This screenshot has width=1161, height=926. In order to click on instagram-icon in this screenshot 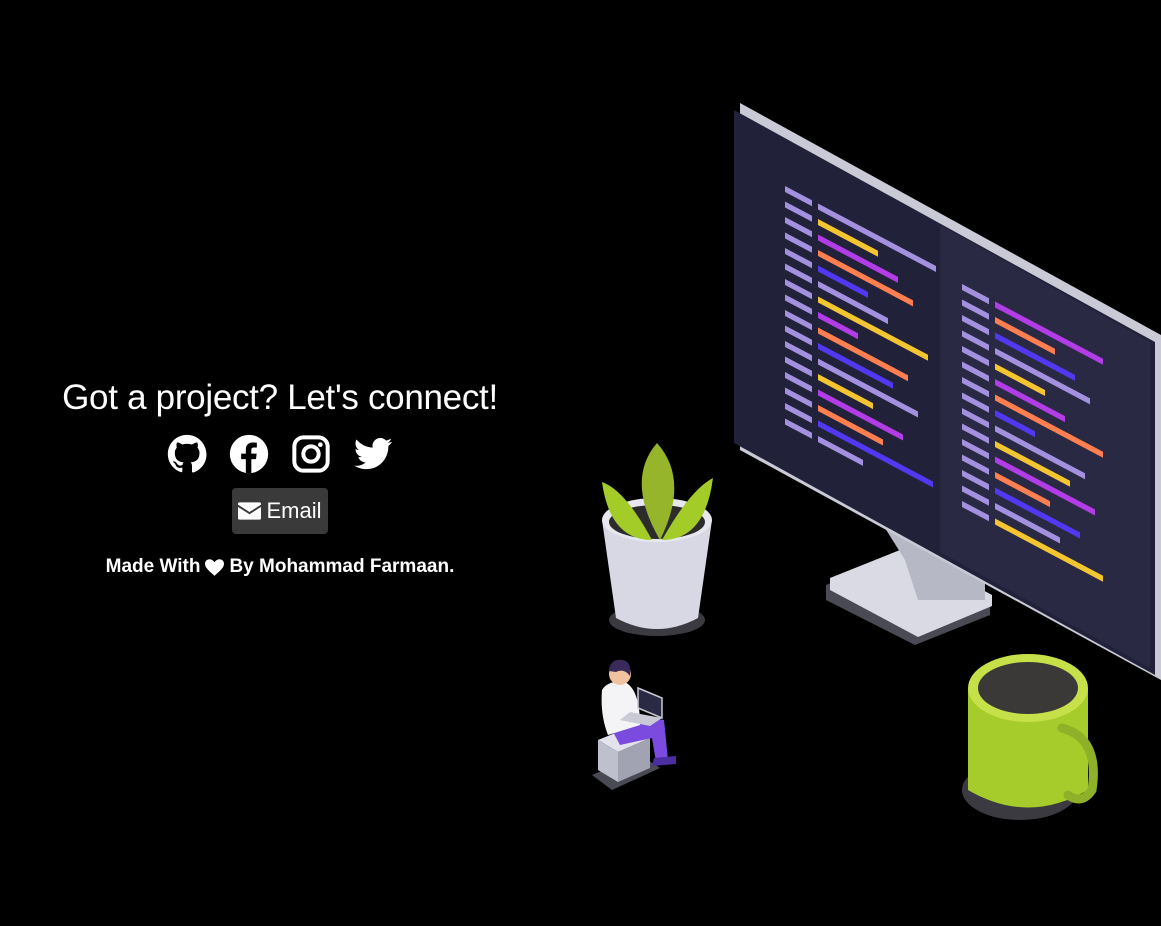, I will do `click(311, 454)`.